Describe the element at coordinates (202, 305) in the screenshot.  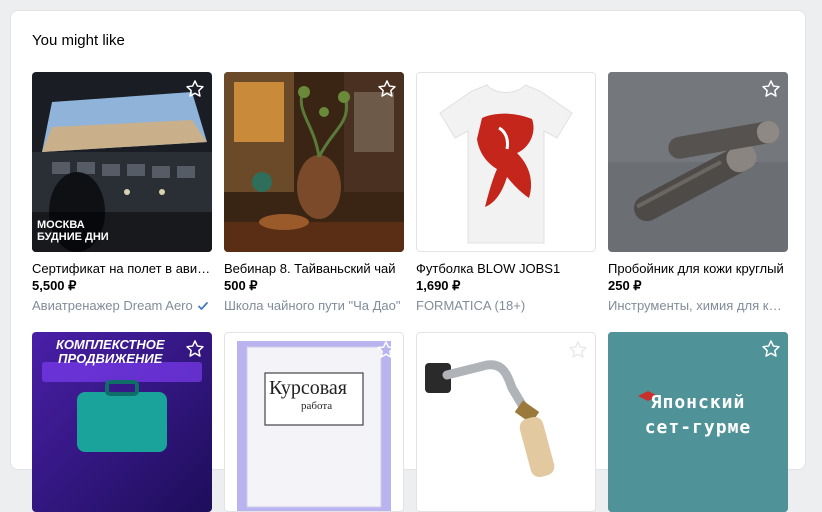
I see `verified-check-icon` at that location.